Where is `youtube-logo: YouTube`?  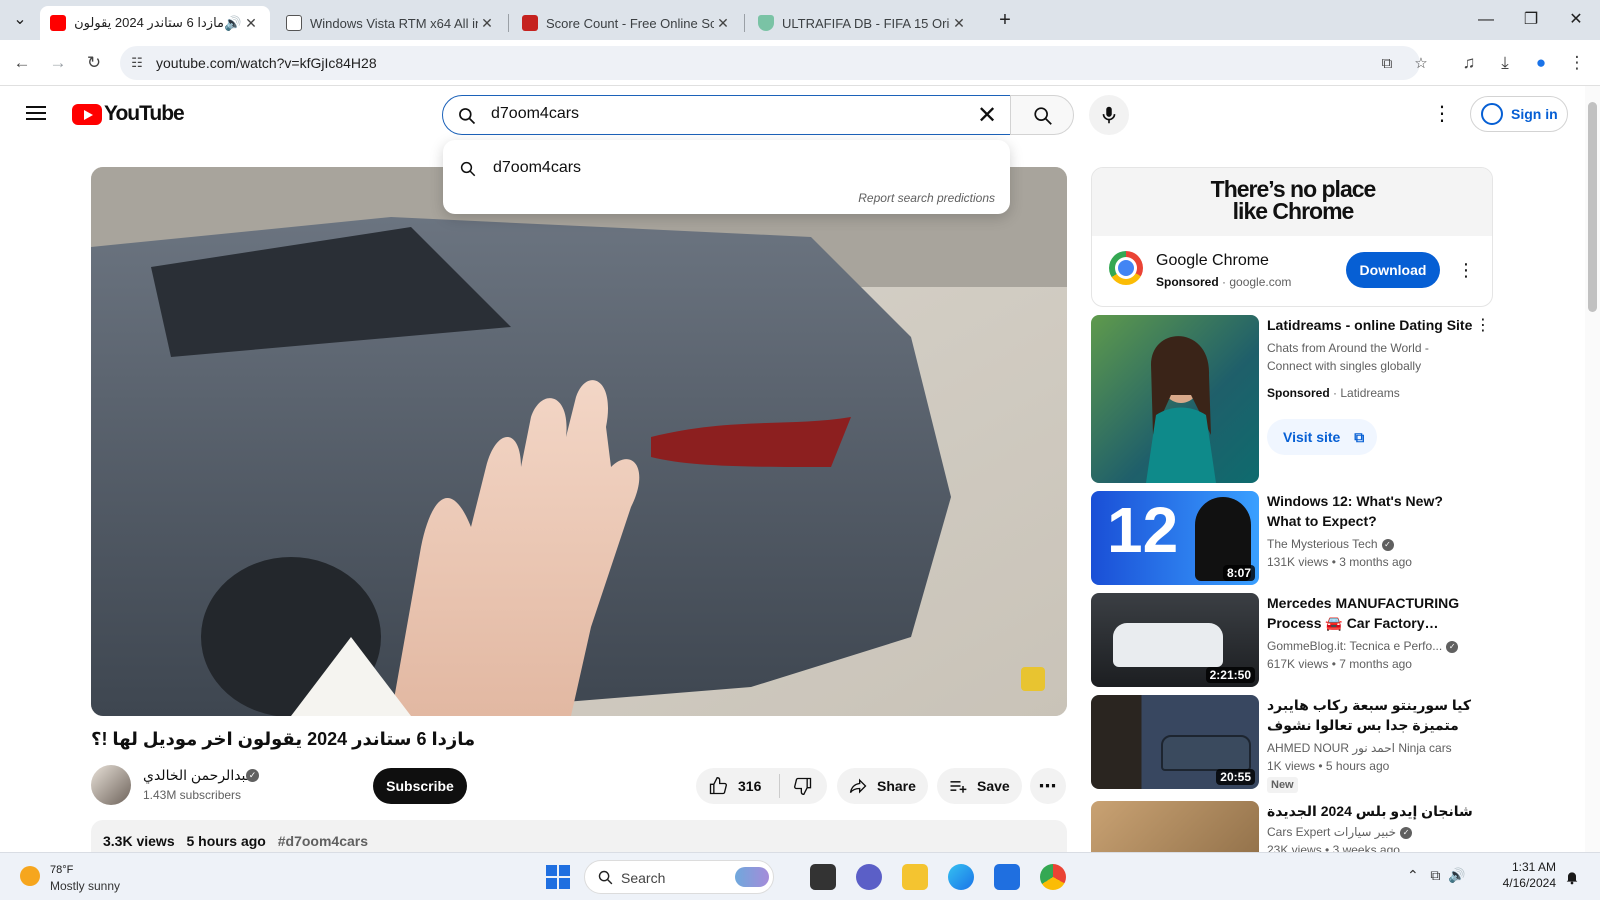 youtube-logo: YouTube is located at coordinates (128, 114).